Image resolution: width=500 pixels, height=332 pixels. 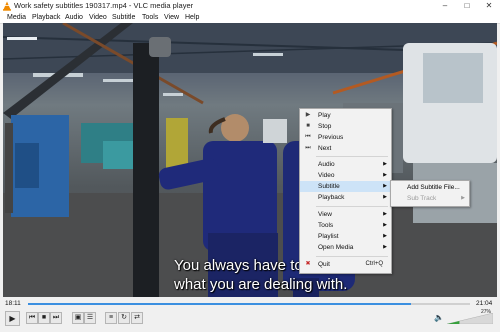 What do you see at coordinates (484, 303) in the screenshot?
I see `total-time: 21:04` at bounding box center [484, 303].